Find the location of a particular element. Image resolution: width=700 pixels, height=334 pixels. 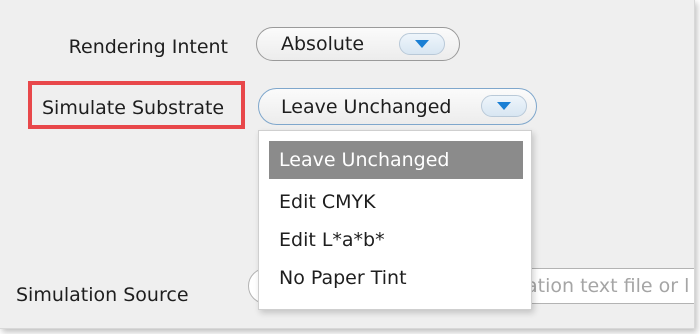

rendering-intent-dropdown-button is located at coordinates (422, 44).